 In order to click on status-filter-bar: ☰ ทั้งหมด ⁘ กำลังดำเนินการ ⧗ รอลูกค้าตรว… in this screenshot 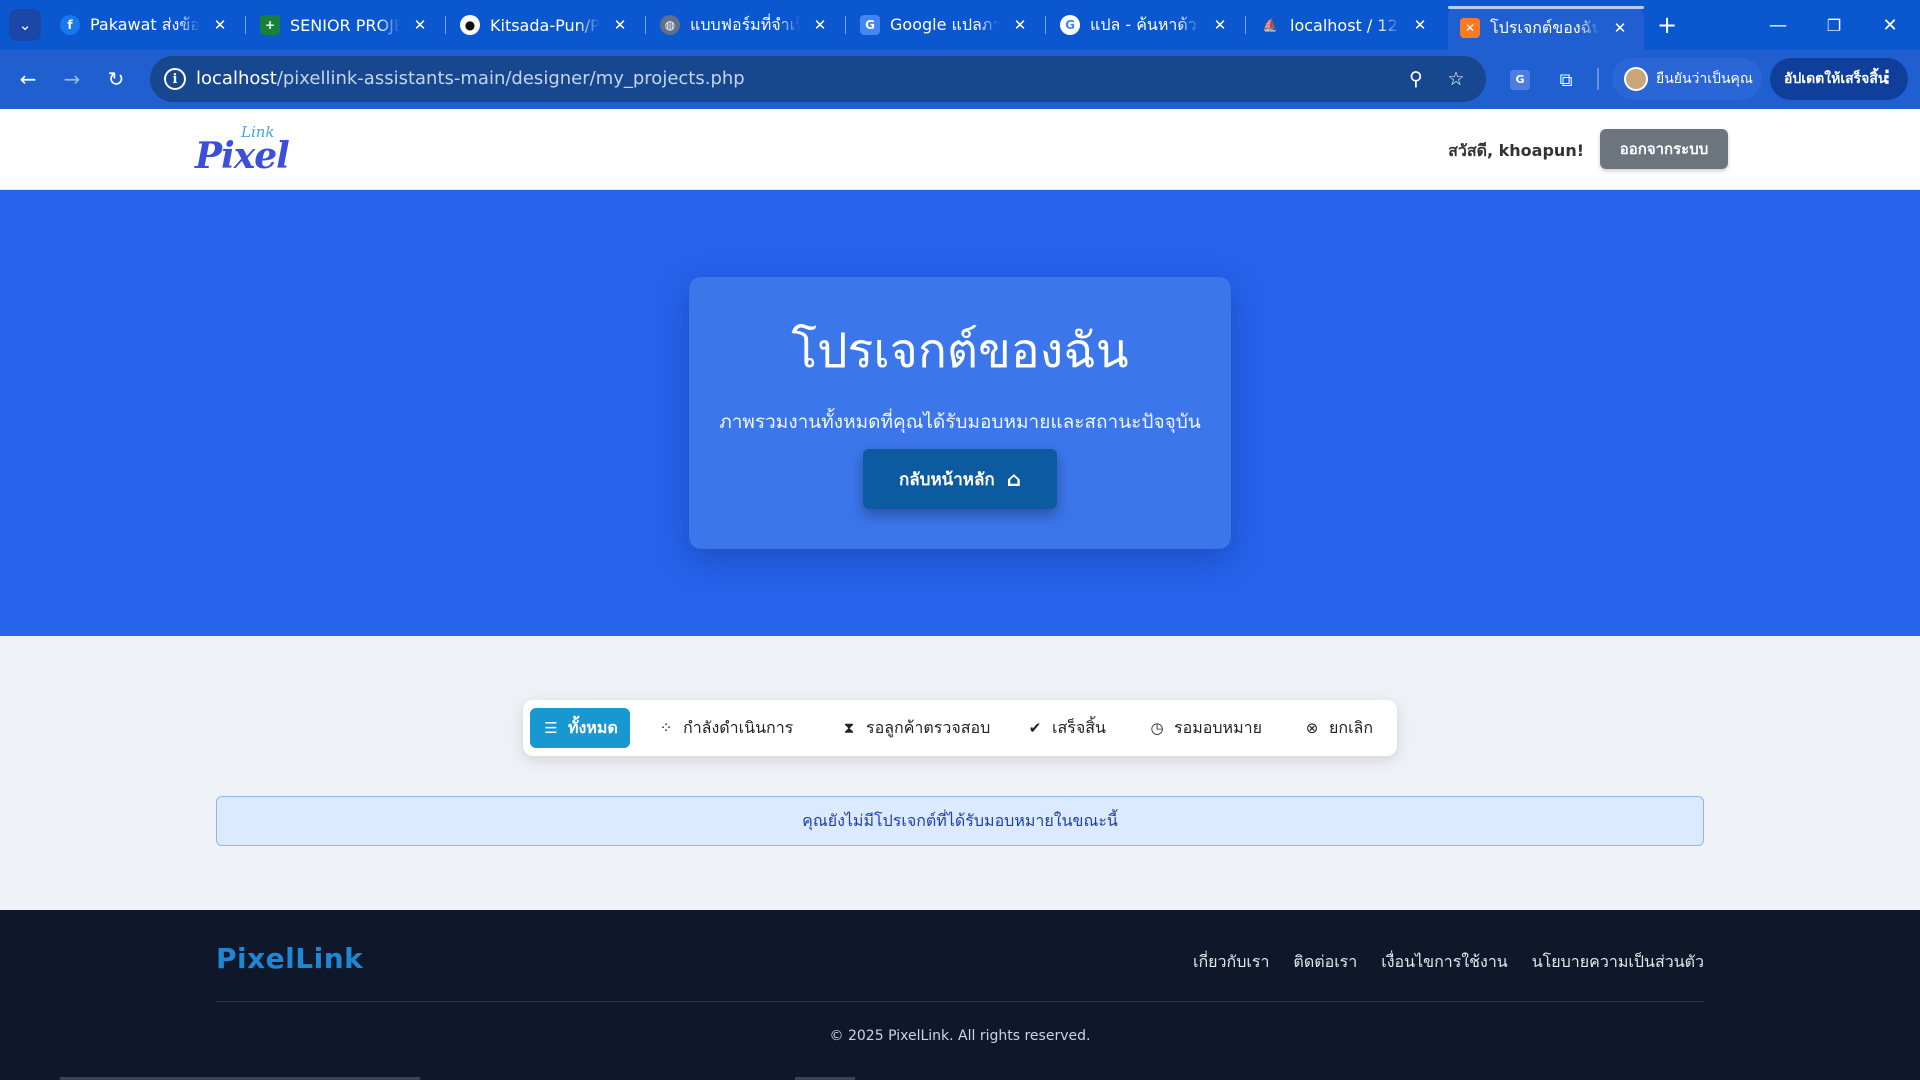, I will do `click(960, 728)`.